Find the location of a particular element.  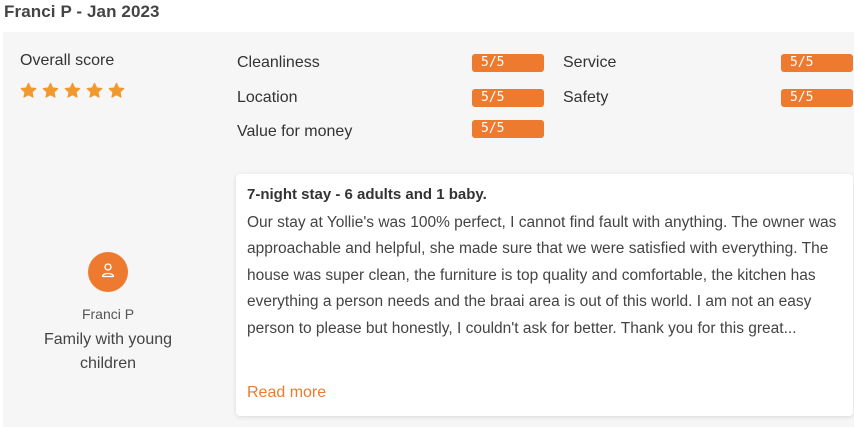

rating-badge-service: 5/5 is located at coordinates (817, 63).